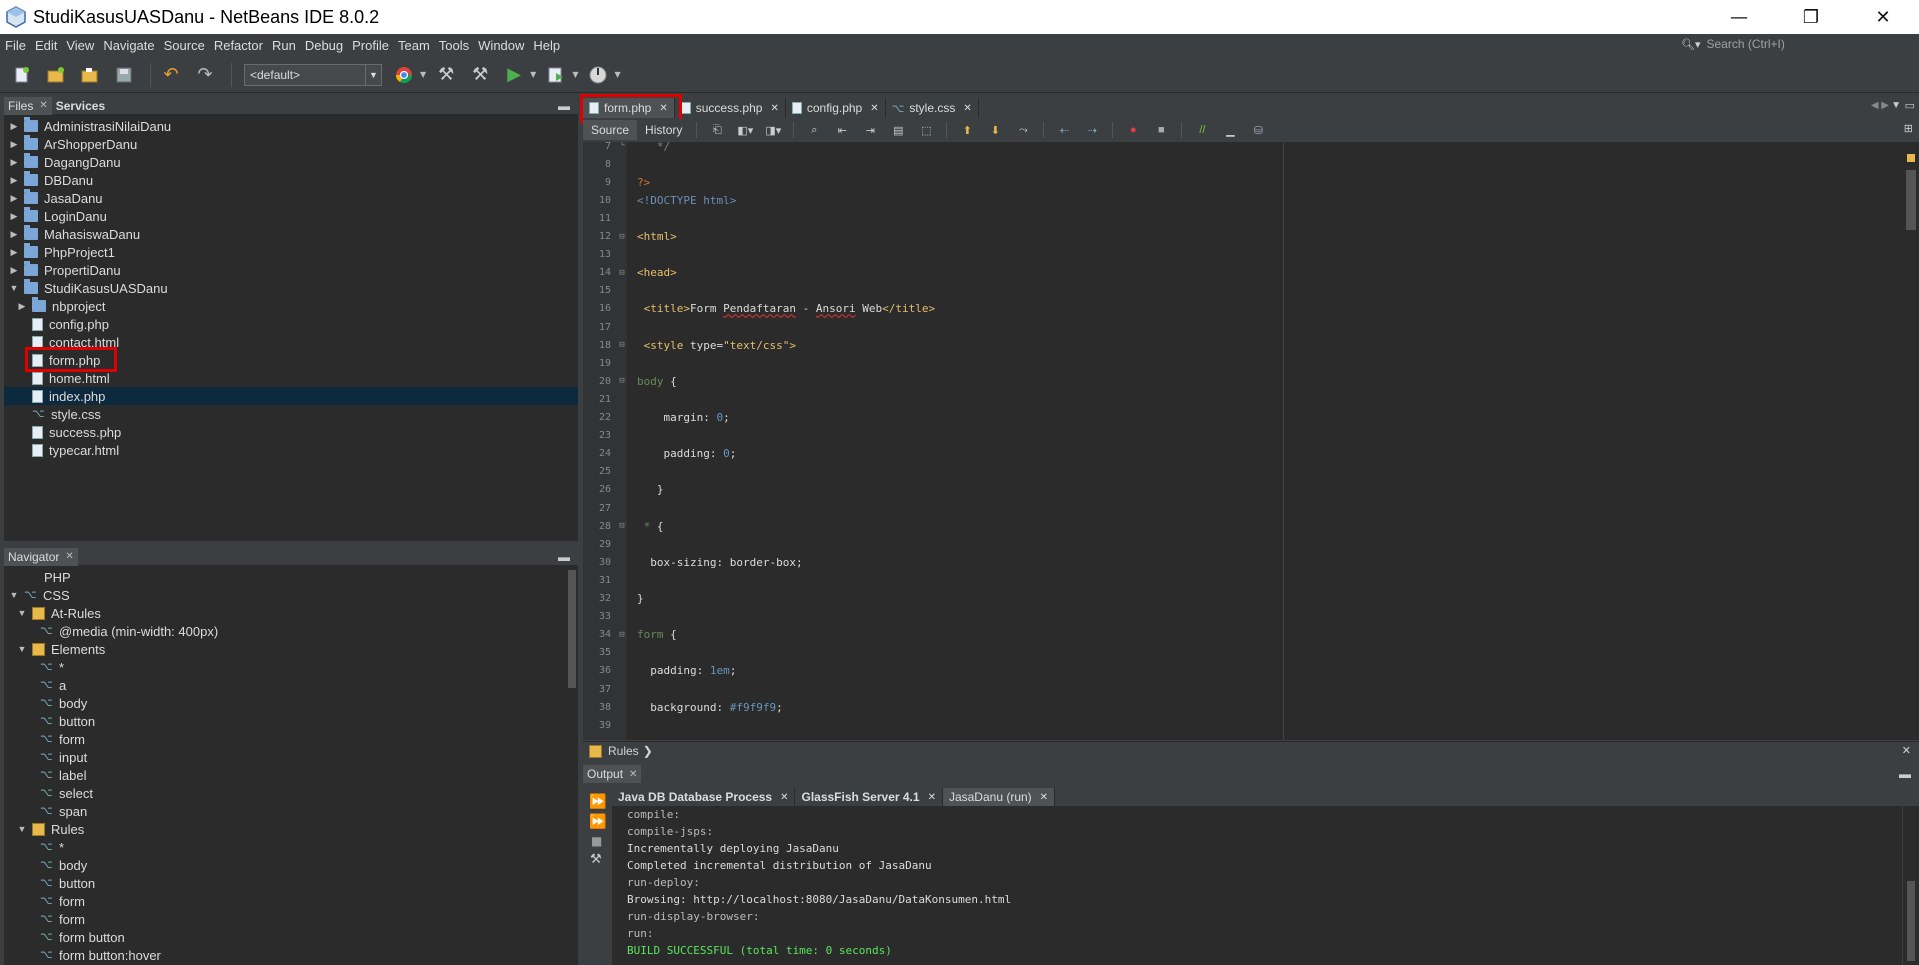 The image size is (1919, 965). Describe the element at coordinates (663, 130) in the screenshot. I see `tab-history: History` at that location.